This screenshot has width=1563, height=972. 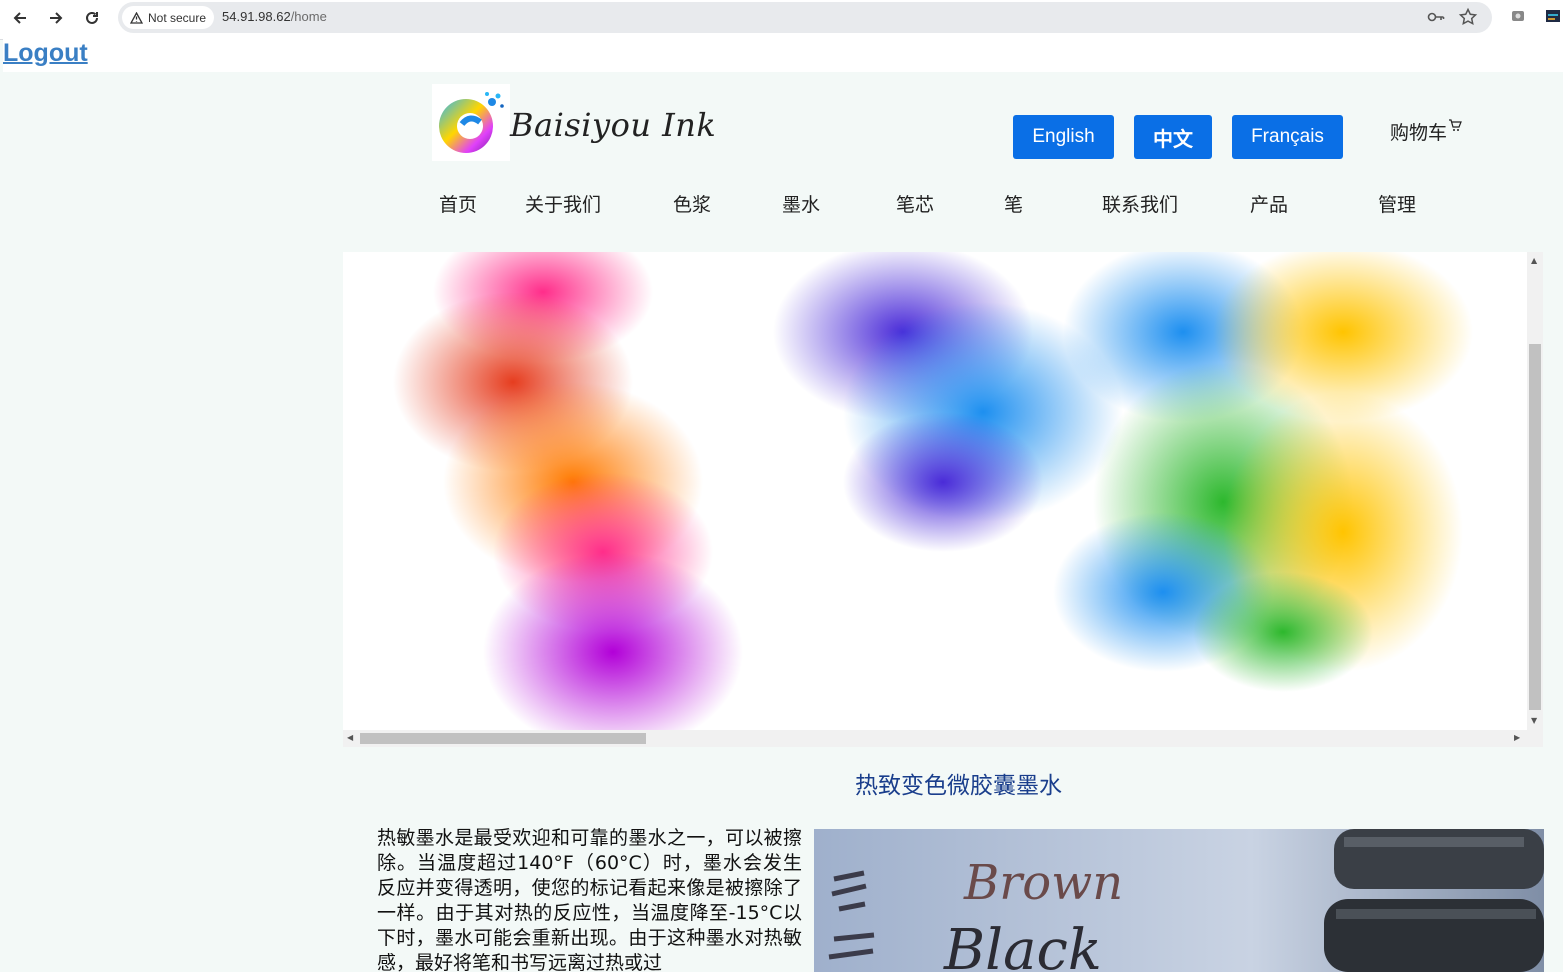 I want to click on profile-extension-icon, so click(x=1553, y=15).